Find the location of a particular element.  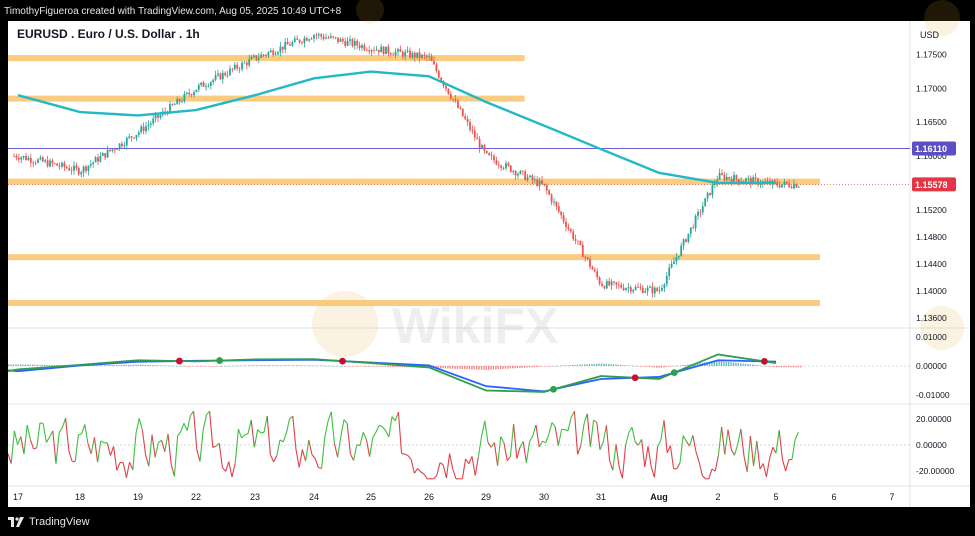

price-badge-label: 1.16110 is located at coordinates (931, 149).